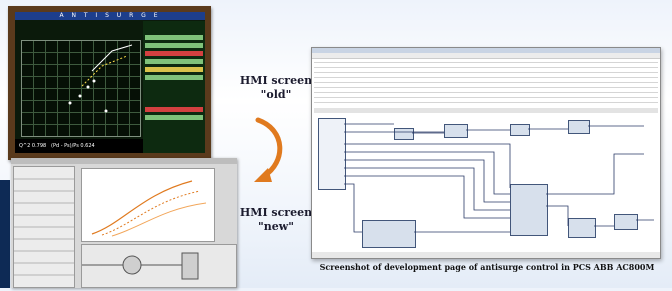  I want to click on new-hmi-left-panel, so click(44, 227).